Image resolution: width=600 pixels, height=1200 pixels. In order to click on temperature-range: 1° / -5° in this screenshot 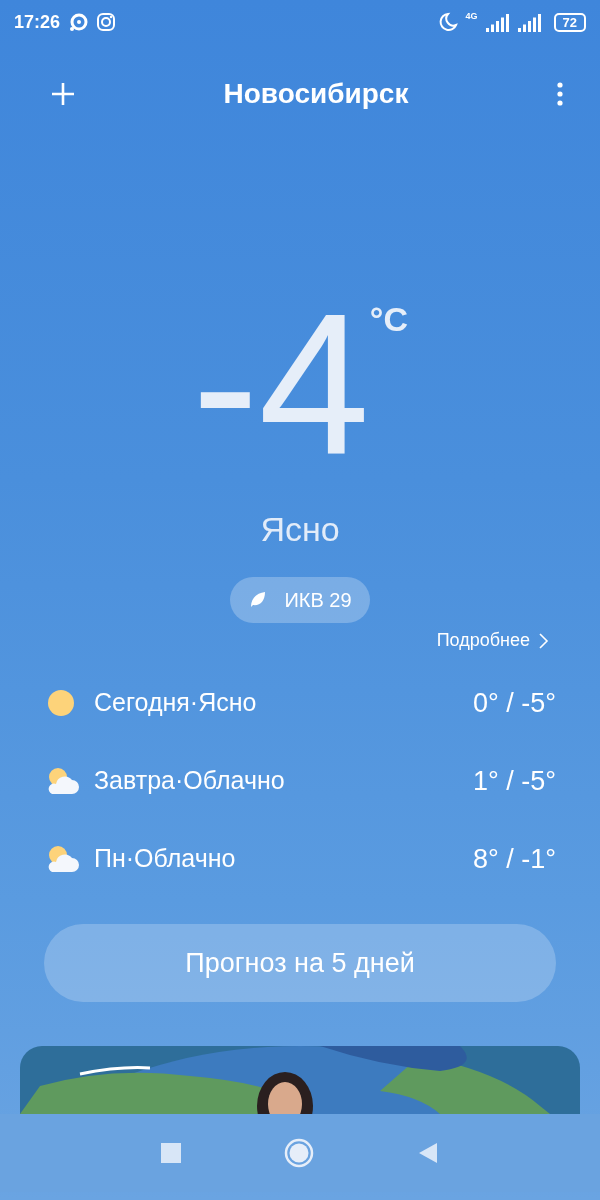, I will do `click(514, 781)`.